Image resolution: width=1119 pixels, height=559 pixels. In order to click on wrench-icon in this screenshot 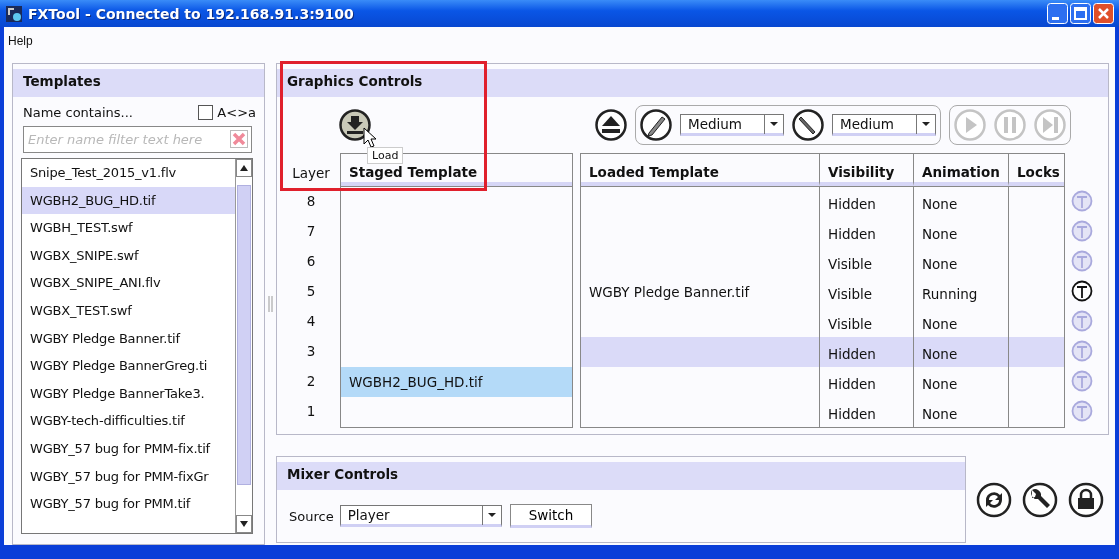, I will do `click(1040, 499)`.